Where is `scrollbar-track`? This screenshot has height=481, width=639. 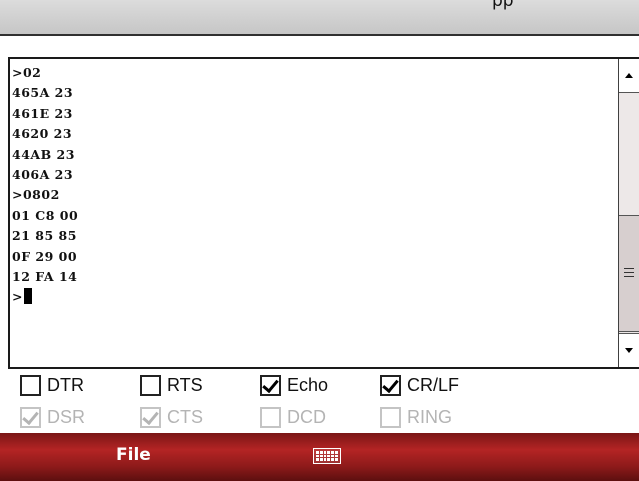 scrollbar-track is located at coordinates (629, 154).